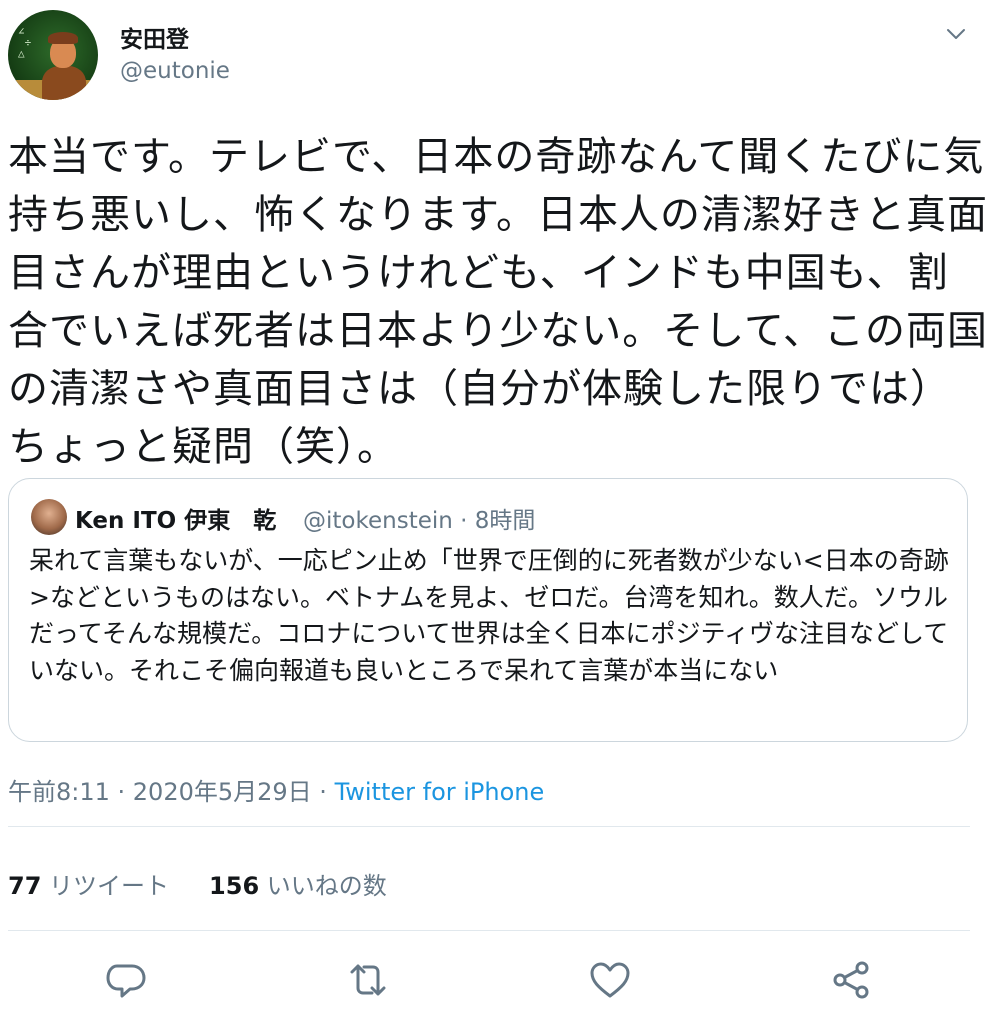 The width and height of the screenshot is (999, 1013). I want to click on retweets-stat: 77 リツイート, so click(88, 886).